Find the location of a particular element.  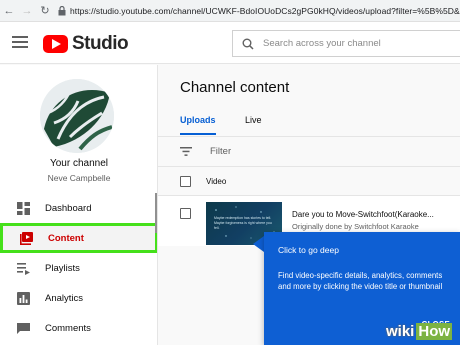

sidebar-item-comments: Comments is located at coordinates (78, 328).